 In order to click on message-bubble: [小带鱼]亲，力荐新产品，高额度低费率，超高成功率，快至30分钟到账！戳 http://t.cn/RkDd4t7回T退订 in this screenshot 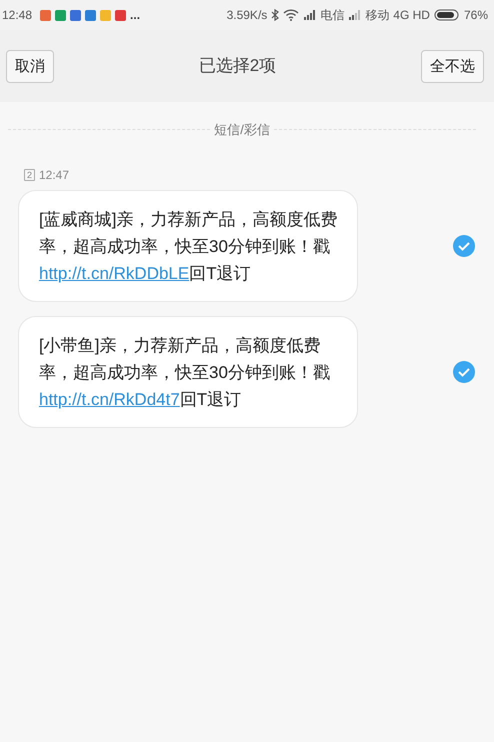, I will do `click(188, 372)`.